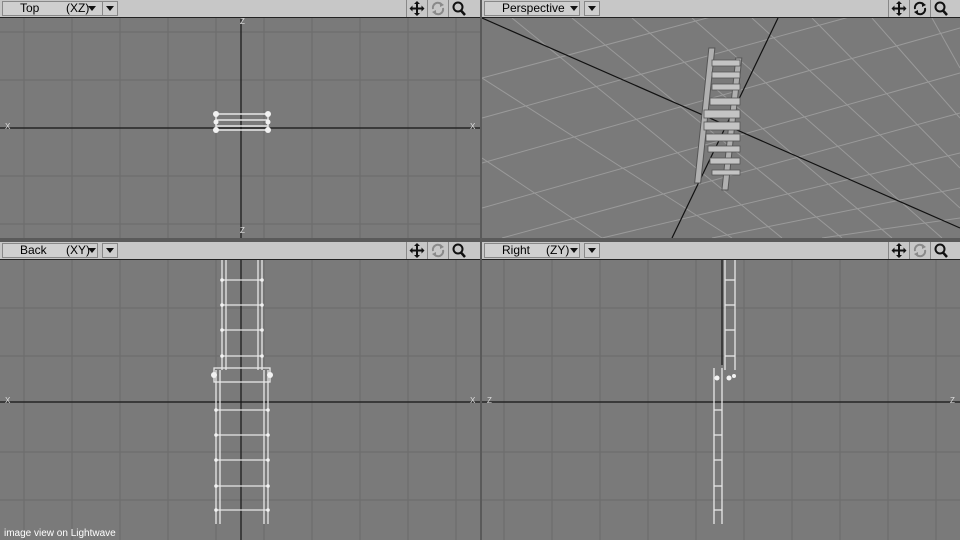 The image size is (960, 540). What do you see at coordinates (240, 9) in the screenshot?
I see `viewport-header: Top (XZ)` at bounding box center [240, 9].